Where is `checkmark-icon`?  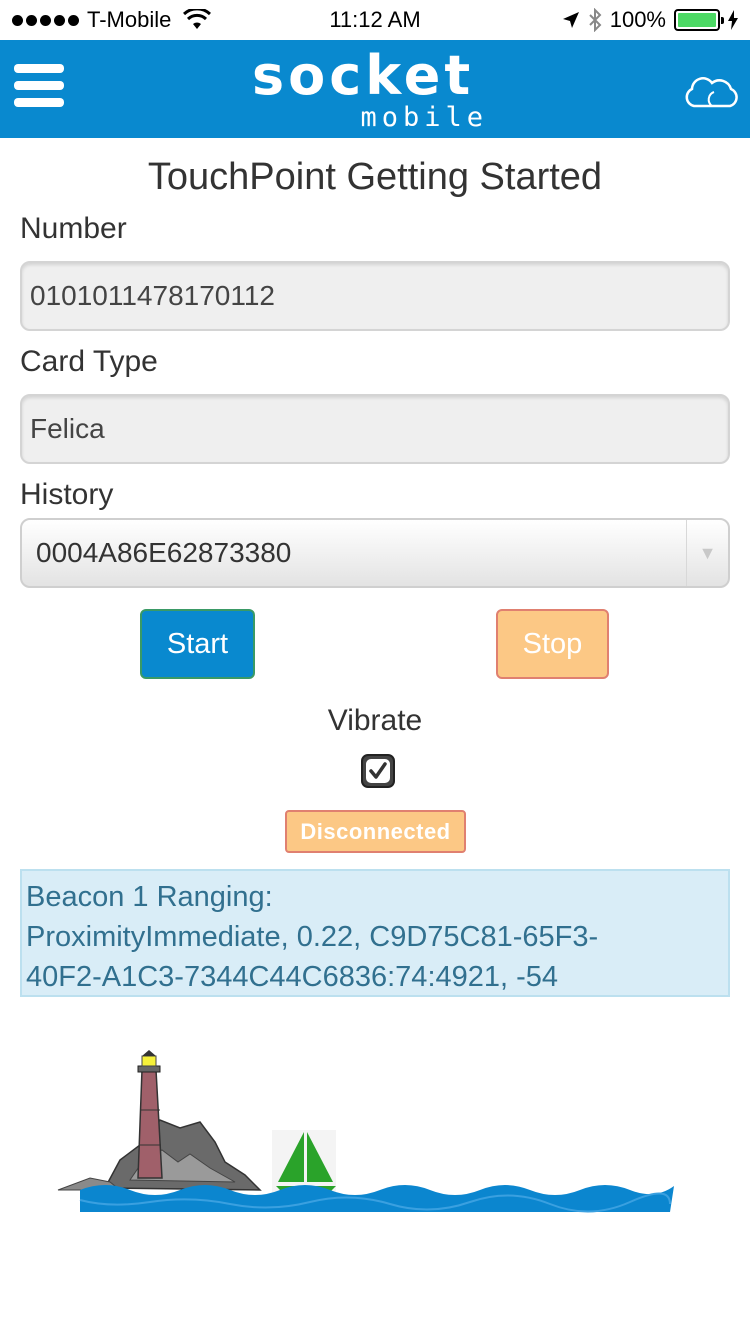
checkmark-icon is located at coordinates (378, 771).